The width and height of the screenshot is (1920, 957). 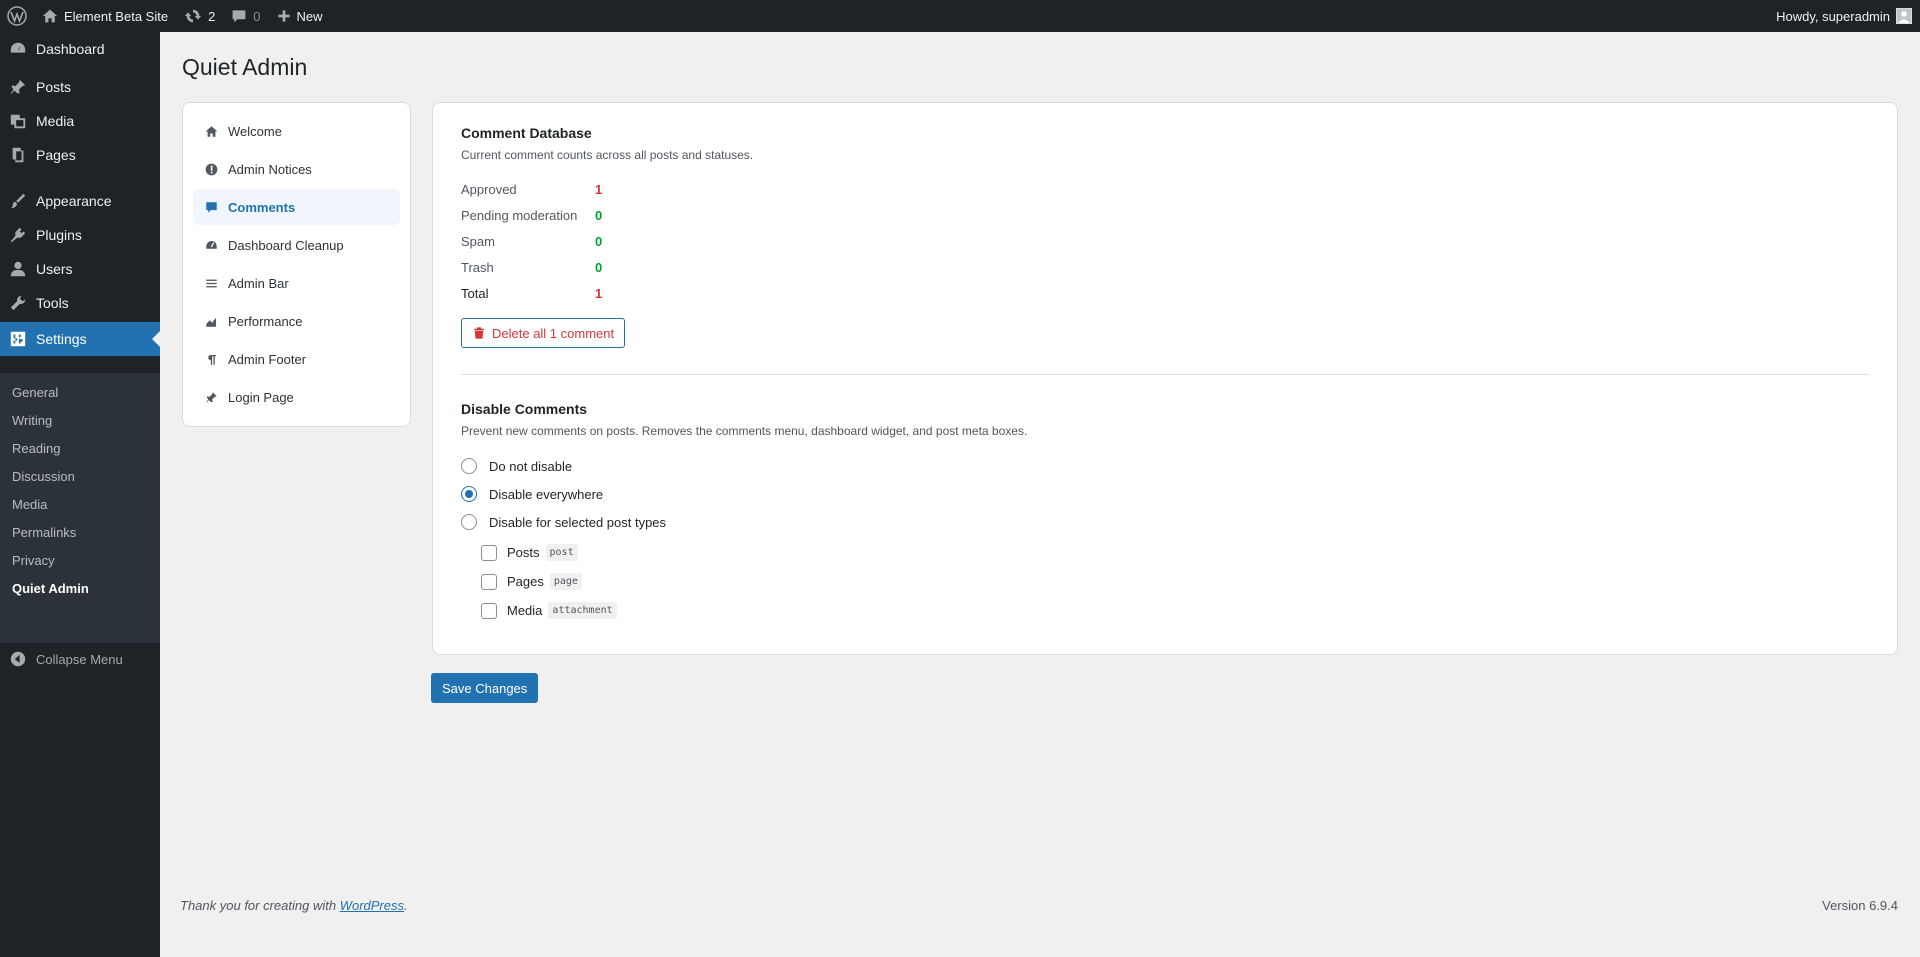 What do you see at coordinates (475, 293) in the screenshot?
I see `stat-label: Total` at bounding box center [475, 293].